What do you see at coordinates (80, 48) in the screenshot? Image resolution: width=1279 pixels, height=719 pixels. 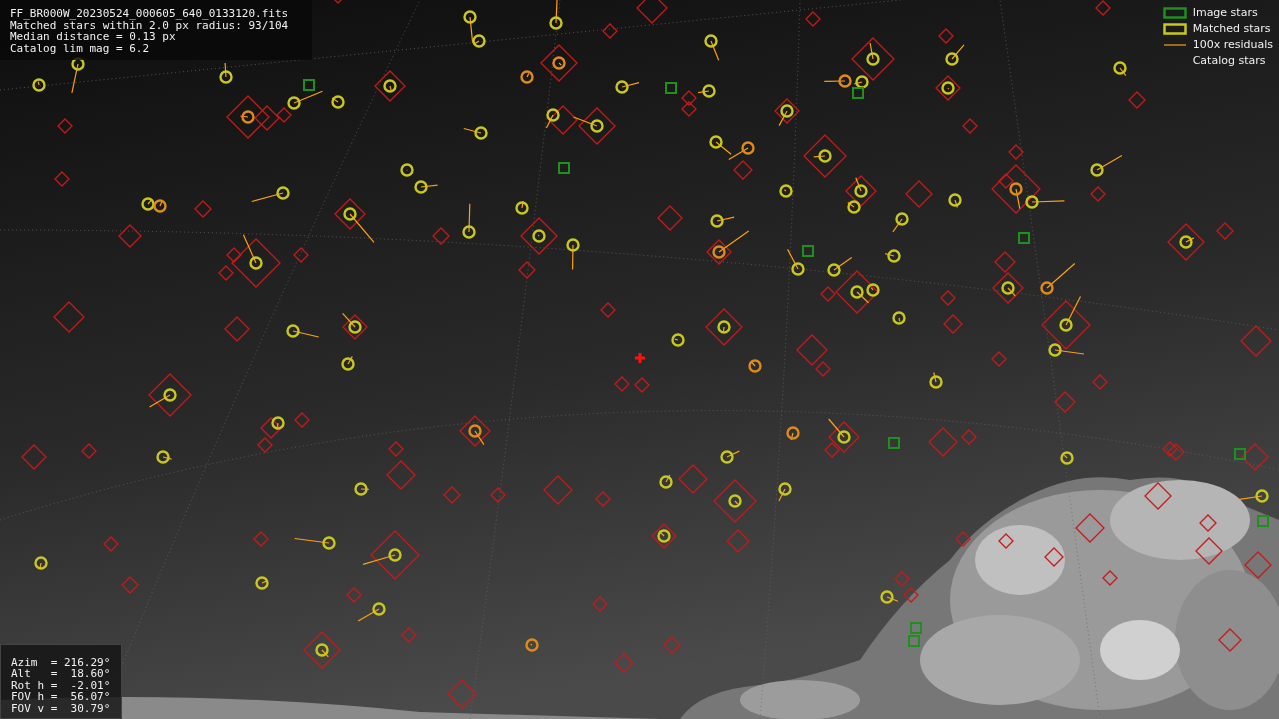 I see `info-text: Catalog lim mag = 6.2` at bounding box center [80, 48].